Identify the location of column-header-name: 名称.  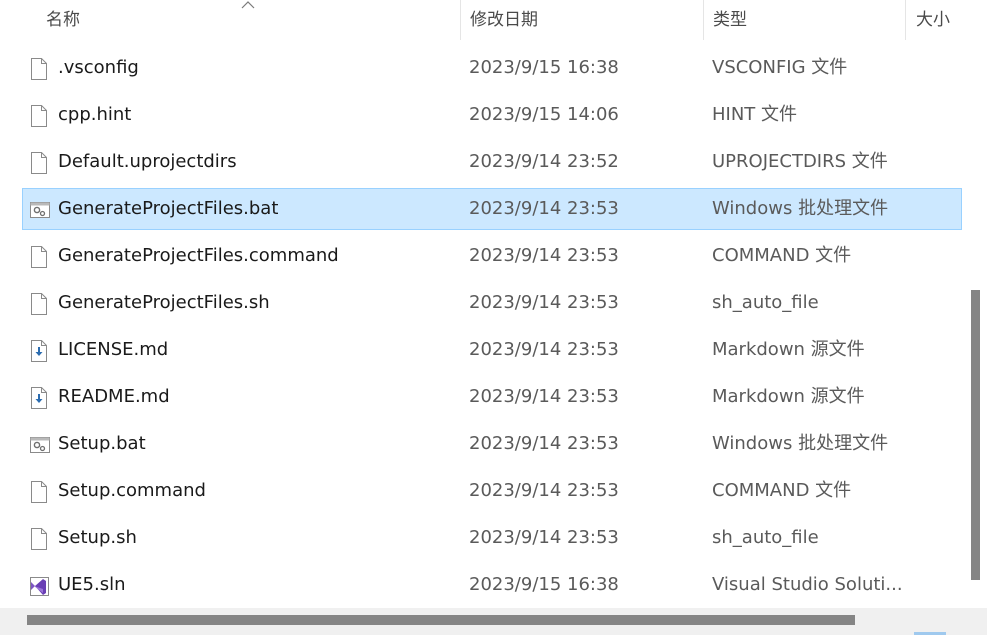
(230, 20).